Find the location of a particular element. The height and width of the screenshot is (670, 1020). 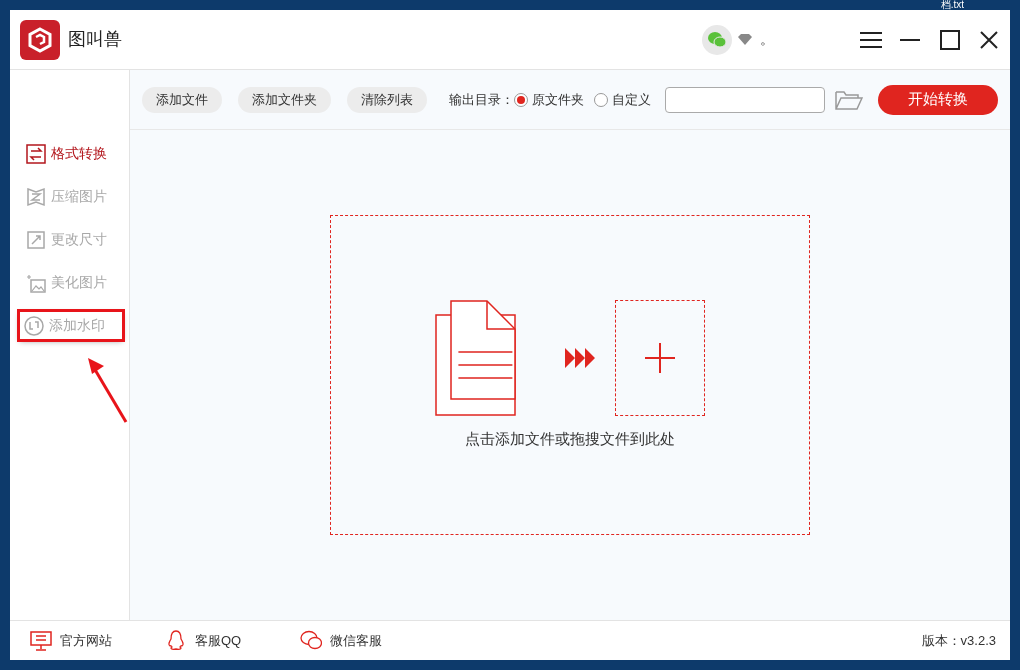

qq-icon is located at coordinates (176, 640).